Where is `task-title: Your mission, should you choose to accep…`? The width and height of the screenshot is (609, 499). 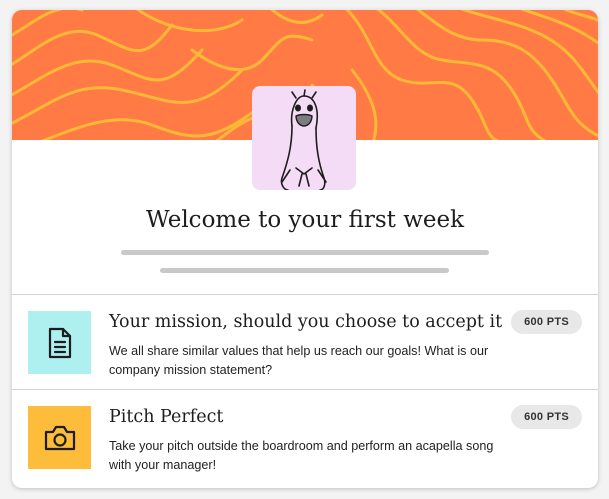 task-title: Your mission, should you choose to accep… is located at coordinates (306, 322).